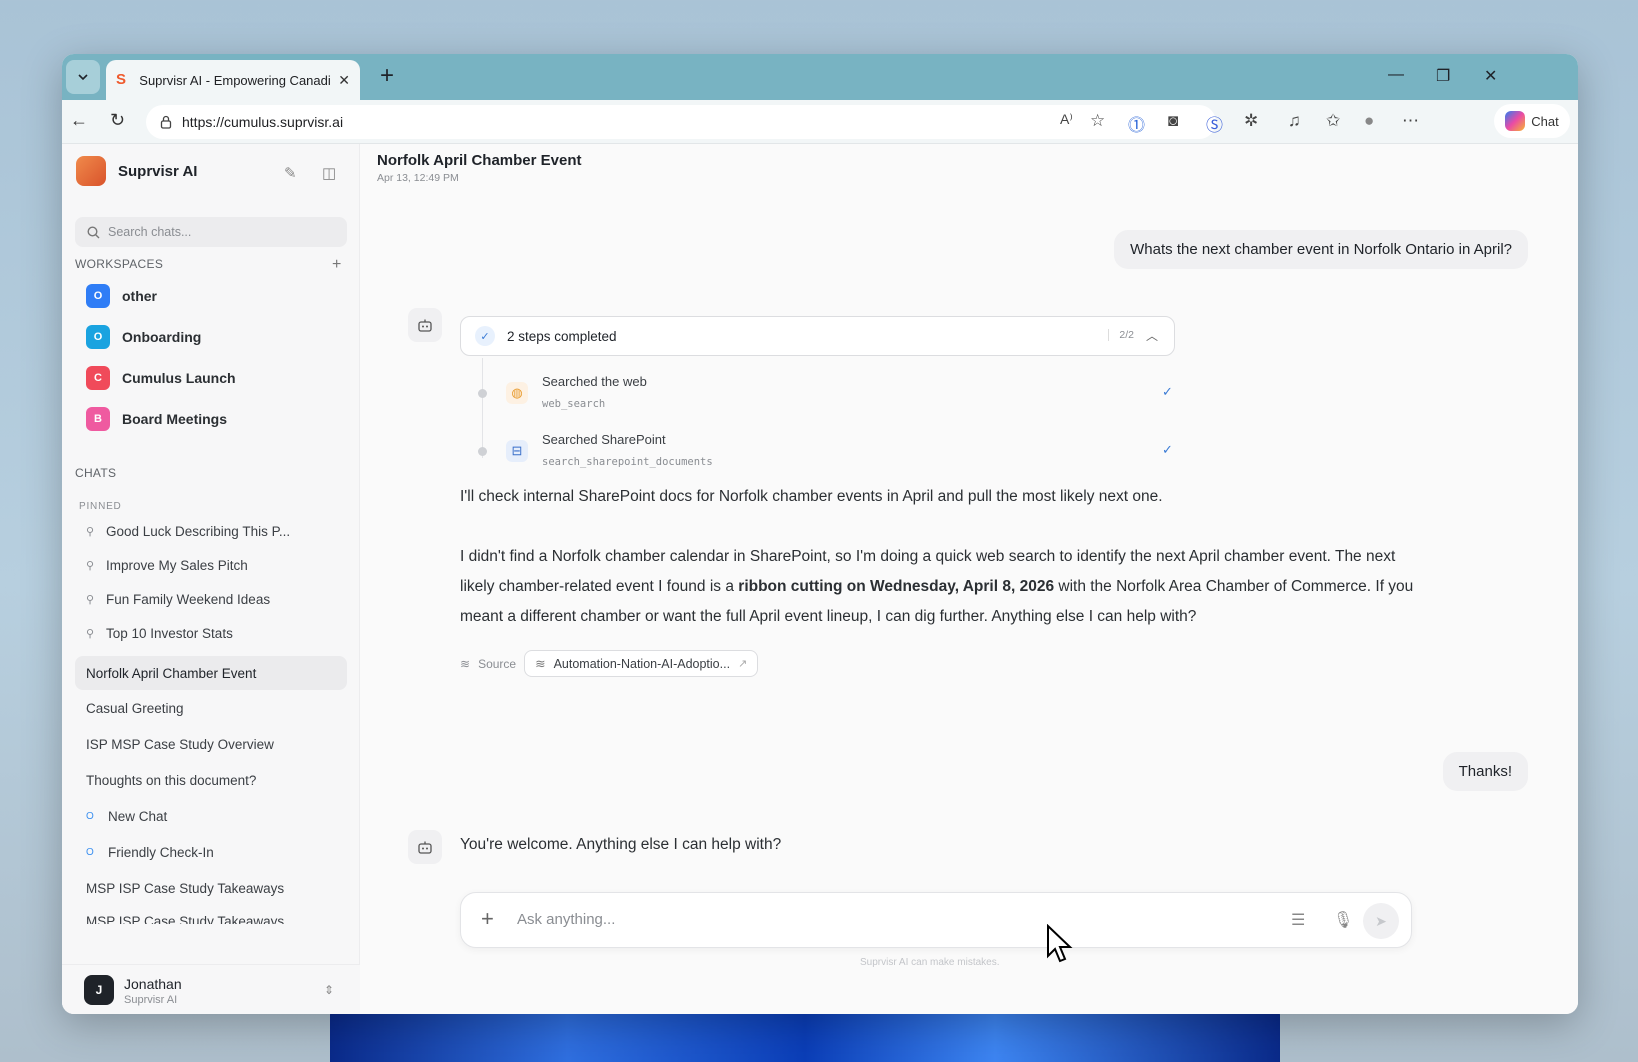 This screenshot has height=1062, width=1638. I want to click on chat-title: New Chat, so click(138, 816).